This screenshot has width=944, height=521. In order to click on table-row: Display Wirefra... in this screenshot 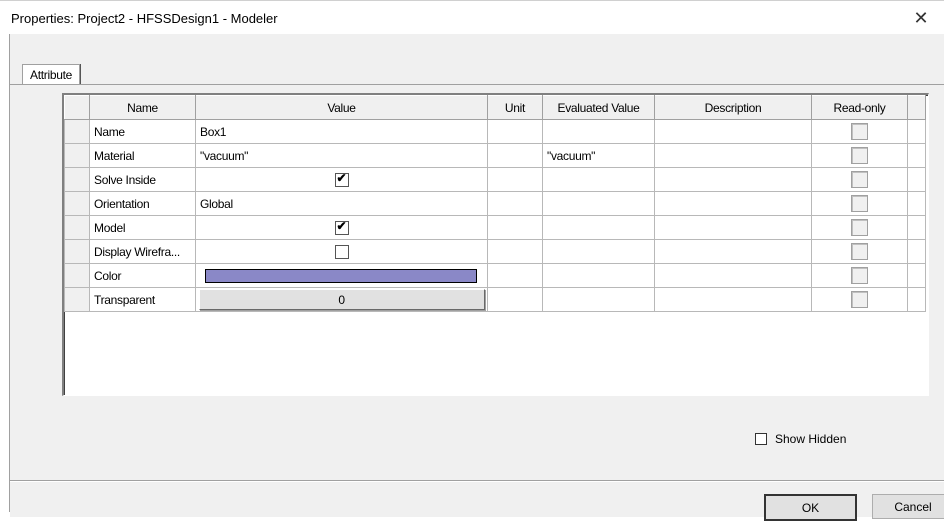, I will do `click(495, 251)`.